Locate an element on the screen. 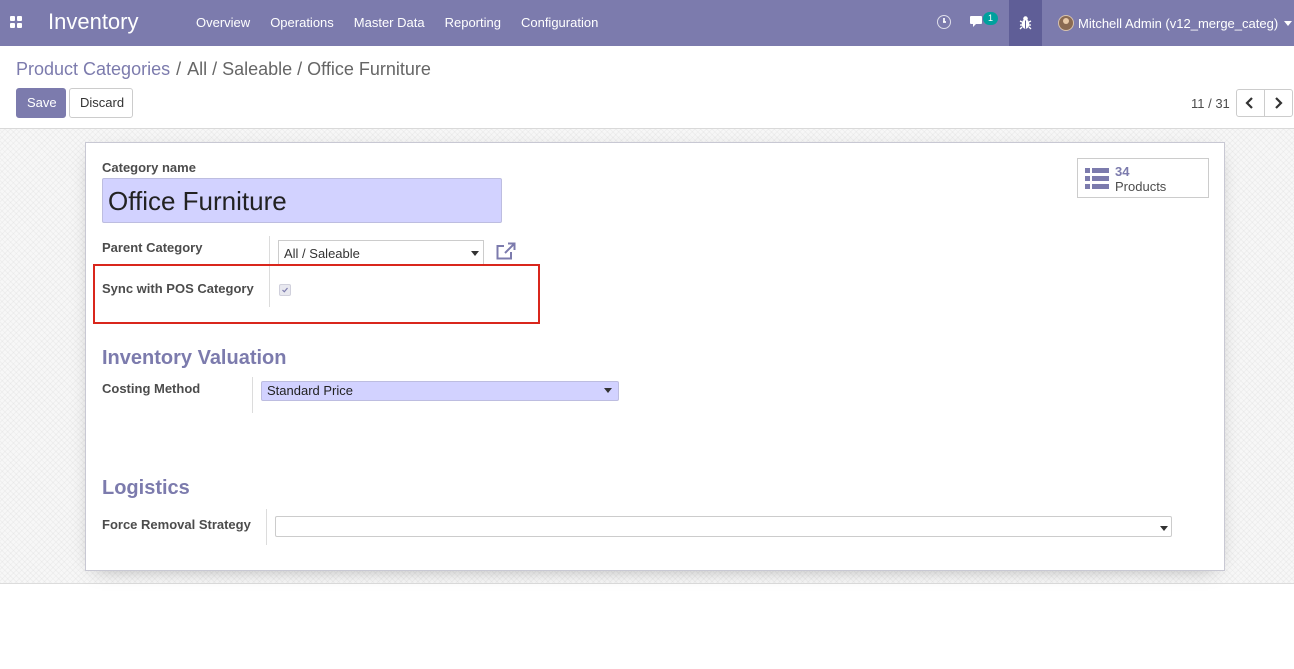  menu-item-overview: Overview is located at coordinates (223, 23).